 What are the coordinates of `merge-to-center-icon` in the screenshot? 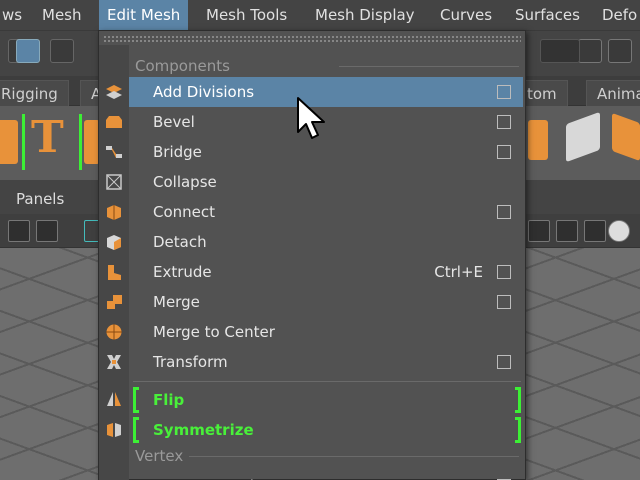 It's located at (114, 332).